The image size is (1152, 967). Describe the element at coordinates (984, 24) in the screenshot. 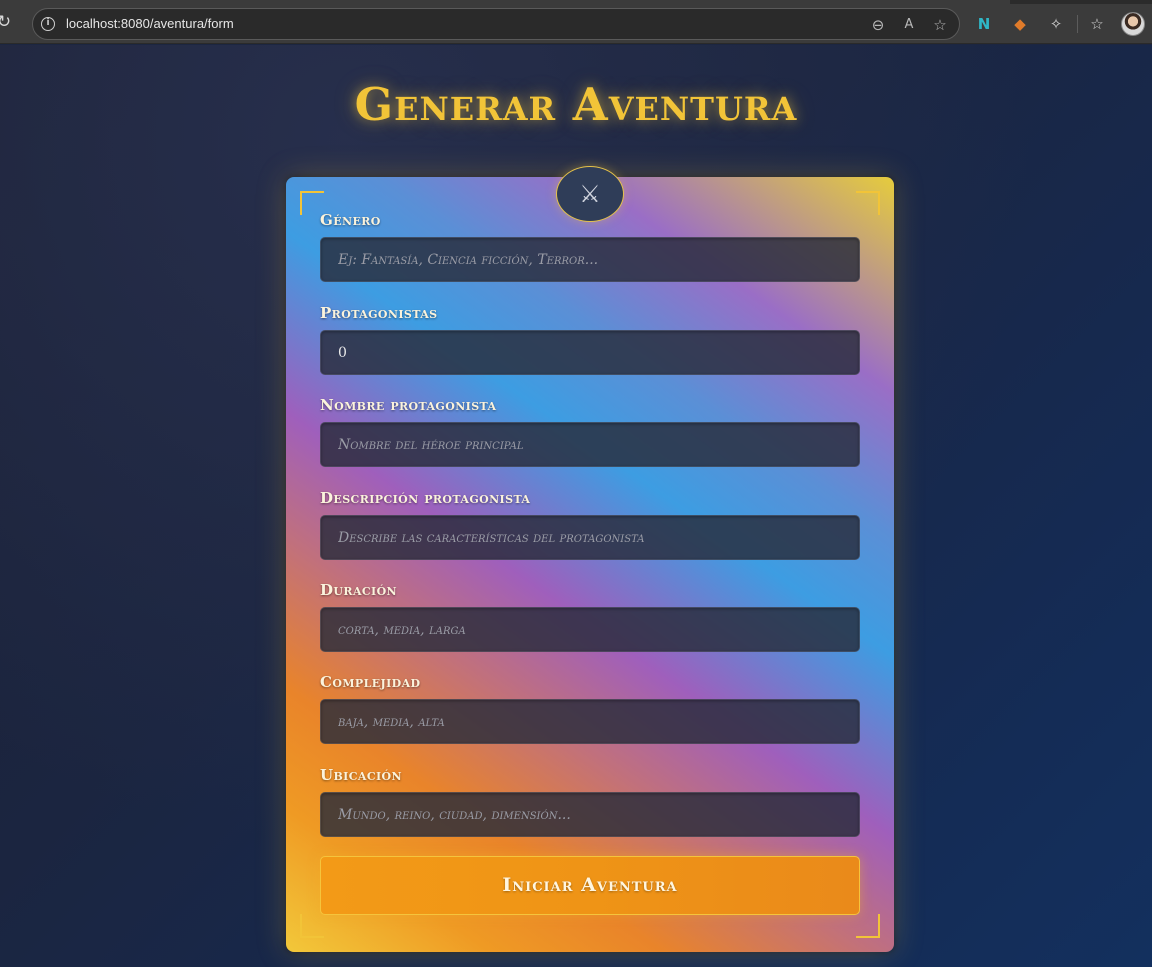

I see `n-extension-icon: N` at that location.